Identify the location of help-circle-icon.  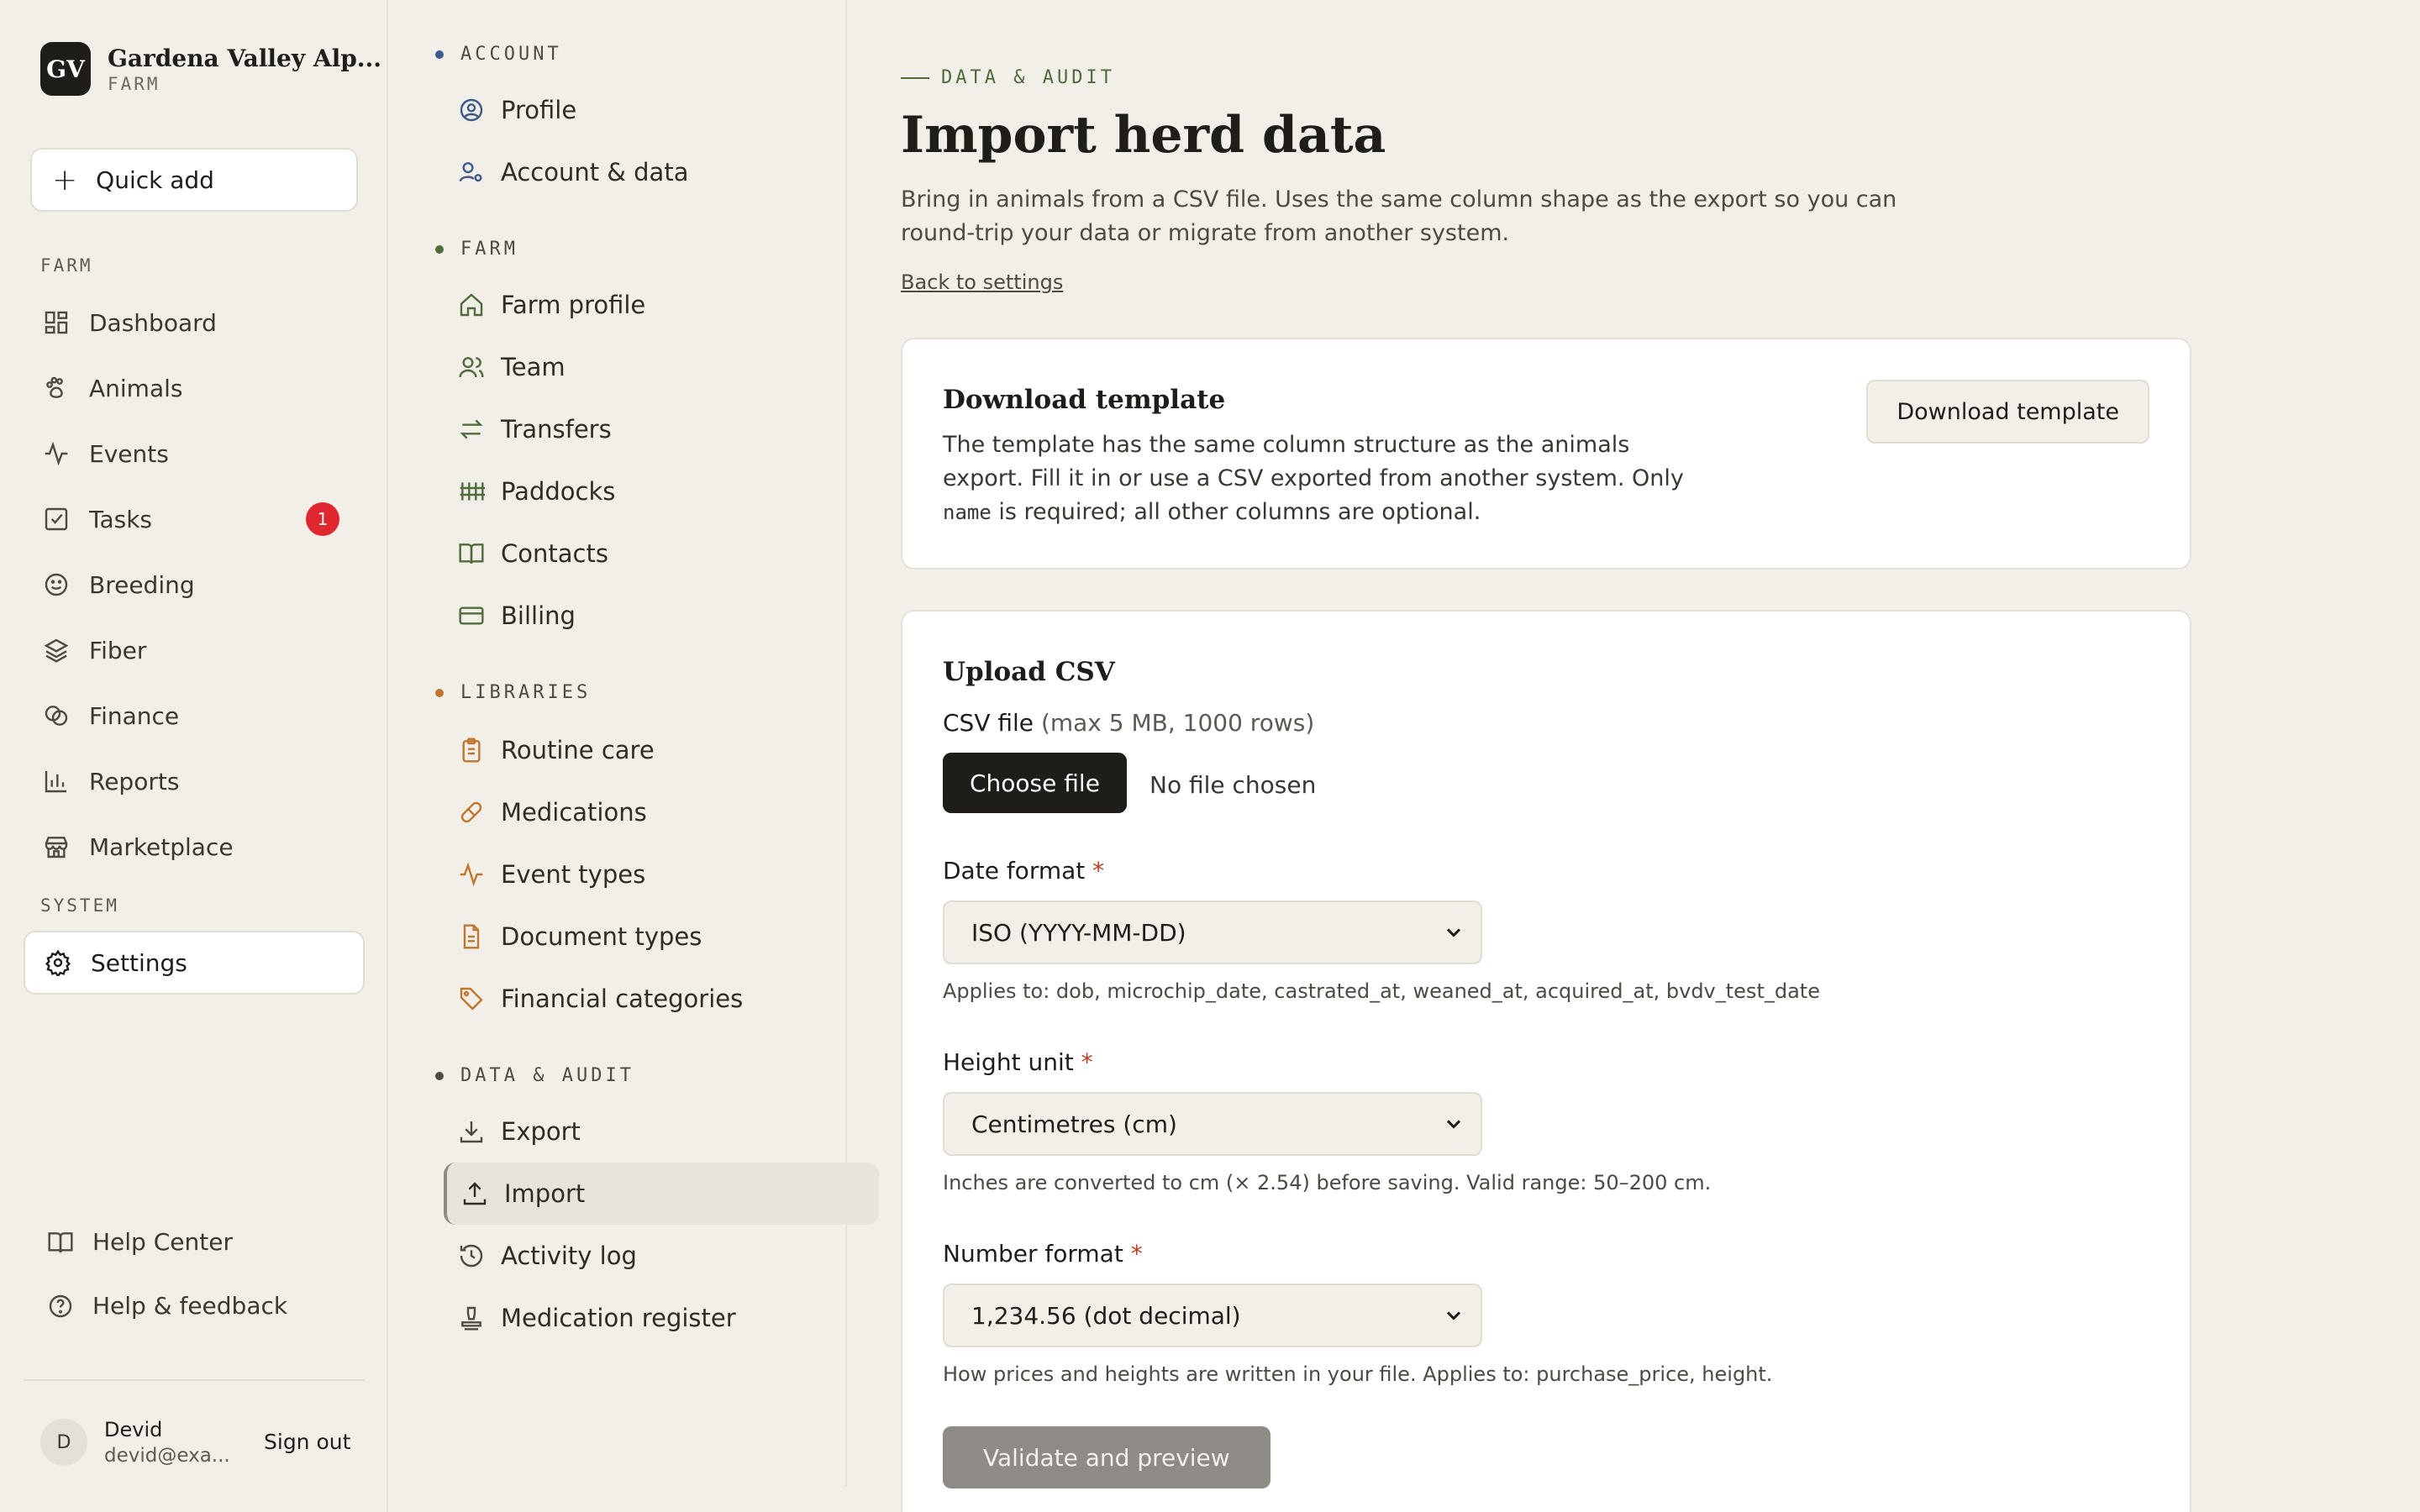
(60, 1305).